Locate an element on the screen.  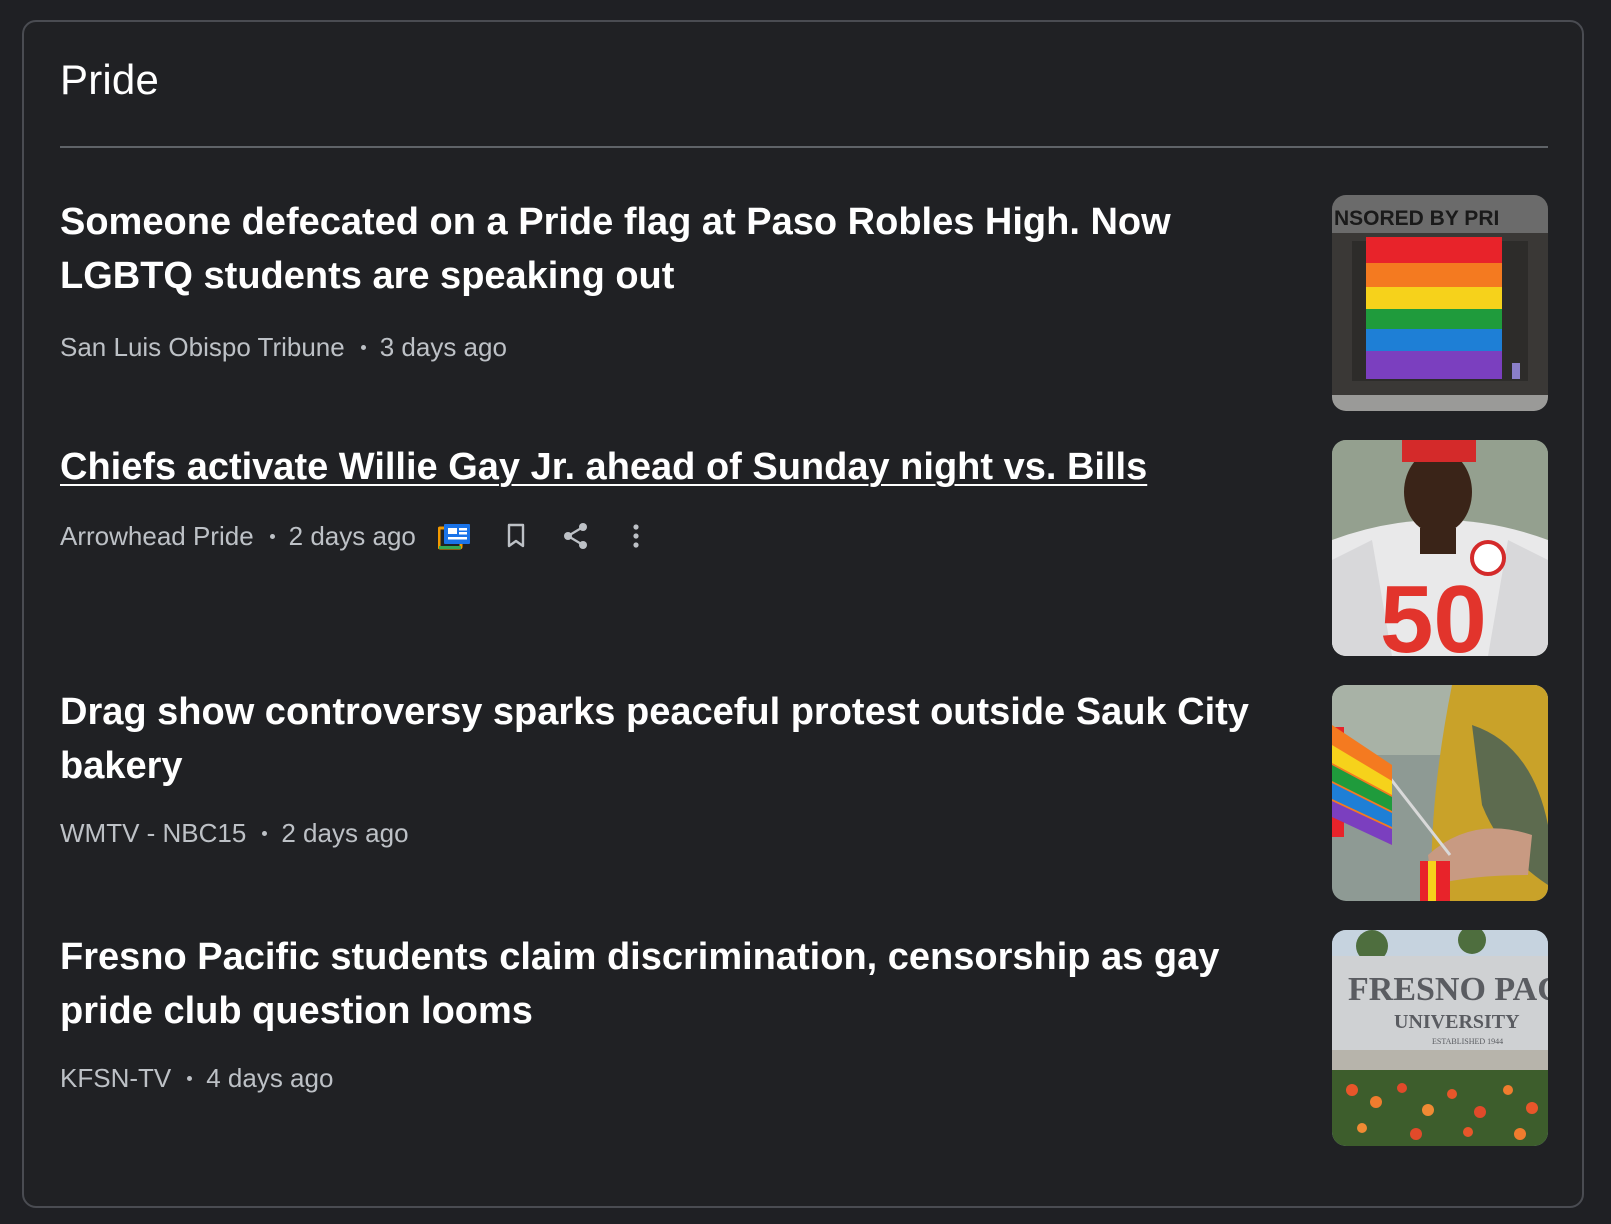
article-meta: San Luis Obispo Tribune 3 days ago is located at coordinates (283, 347).